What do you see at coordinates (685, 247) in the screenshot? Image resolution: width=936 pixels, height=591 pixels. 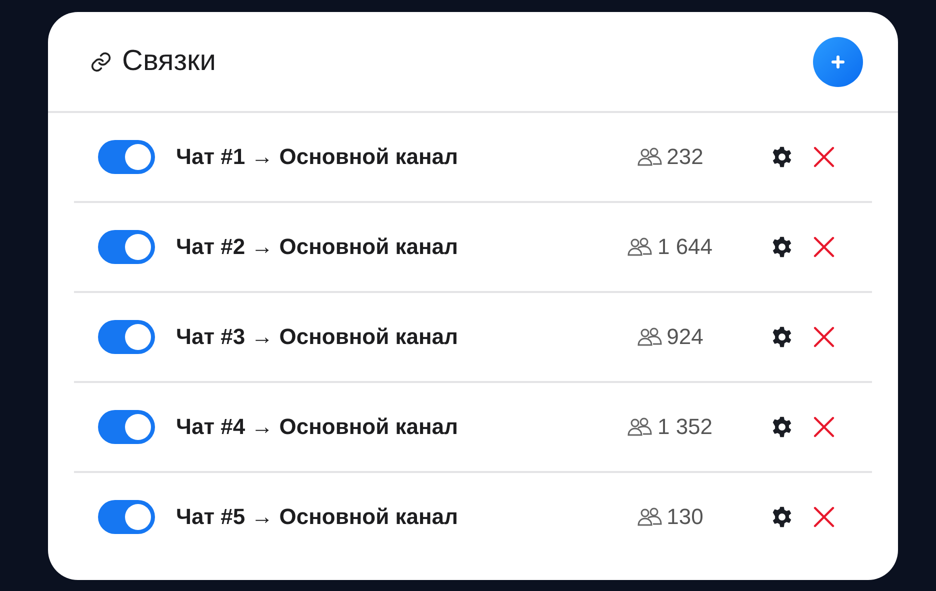 I see `member-count: 1 644` at bounding box center [685, 247].